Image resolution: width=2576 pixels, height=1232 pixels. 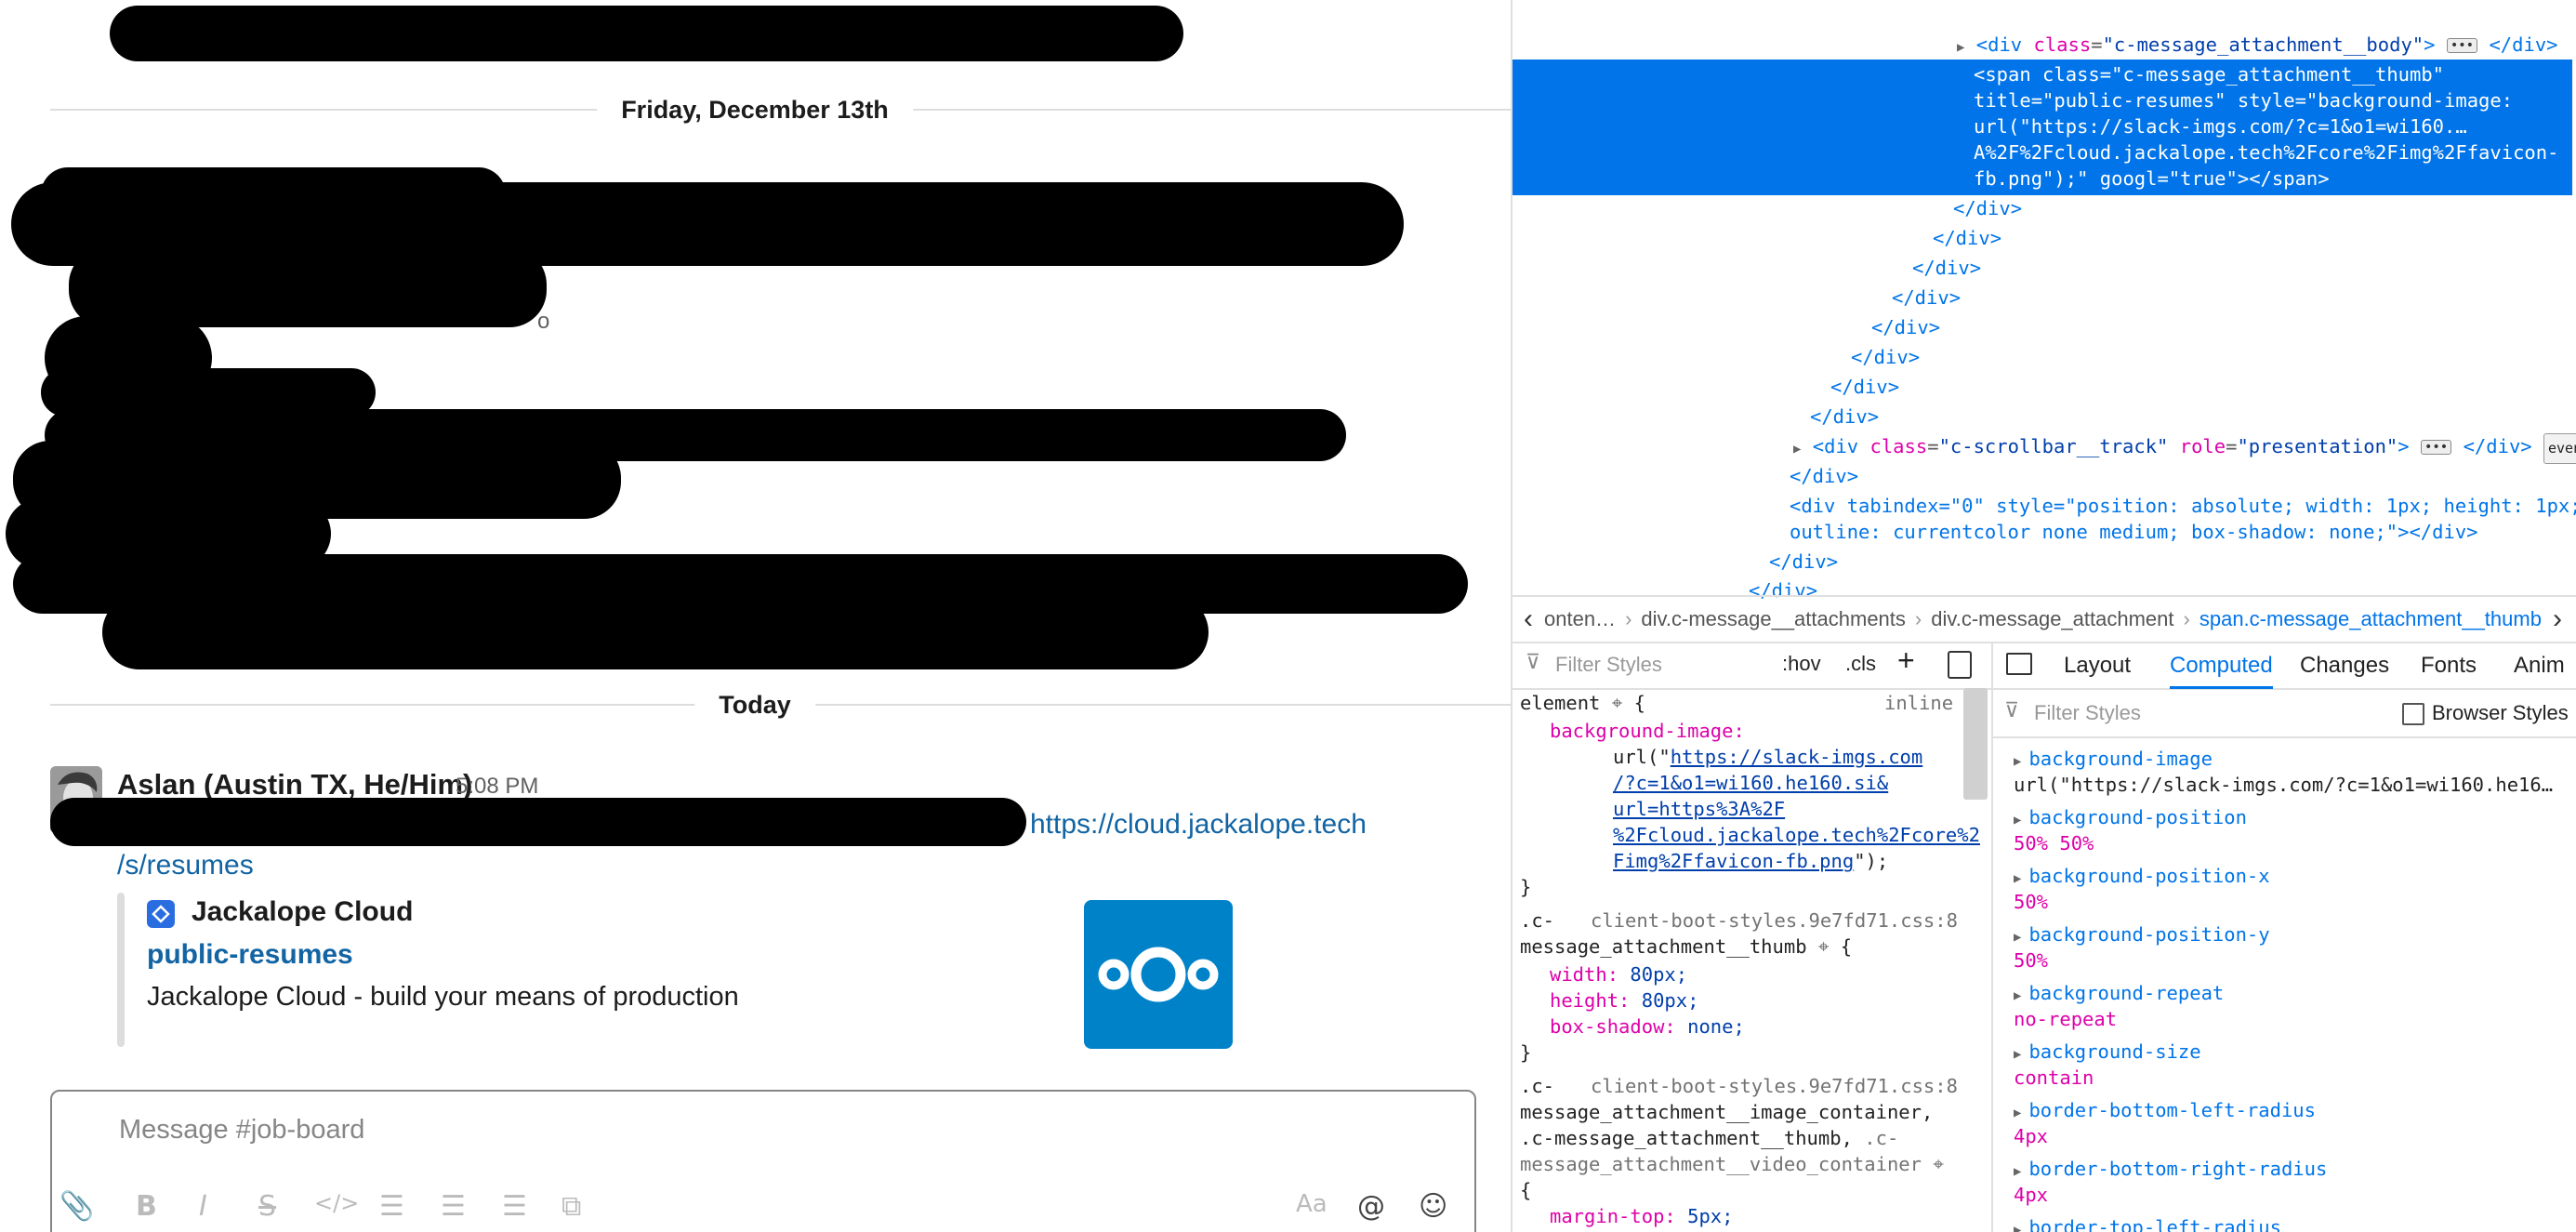 What do you see at coordinates (391, 1206) in the screenshot?
I see `ordered-list-icon: ☰` at bounding box center [391, 1206].